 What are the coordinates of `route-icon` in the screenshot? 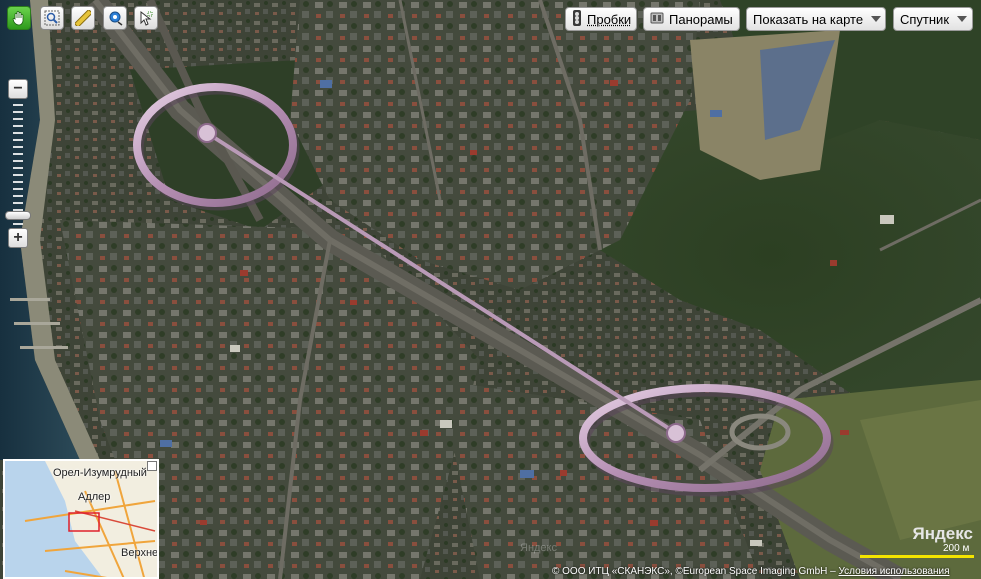 It's located at (116, 18).